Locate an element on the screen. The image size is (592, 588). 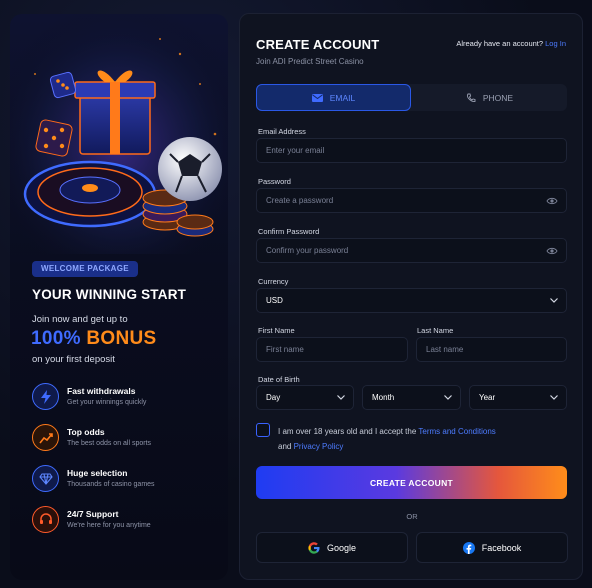
lightning-icon is located at coordinates (45, 396).